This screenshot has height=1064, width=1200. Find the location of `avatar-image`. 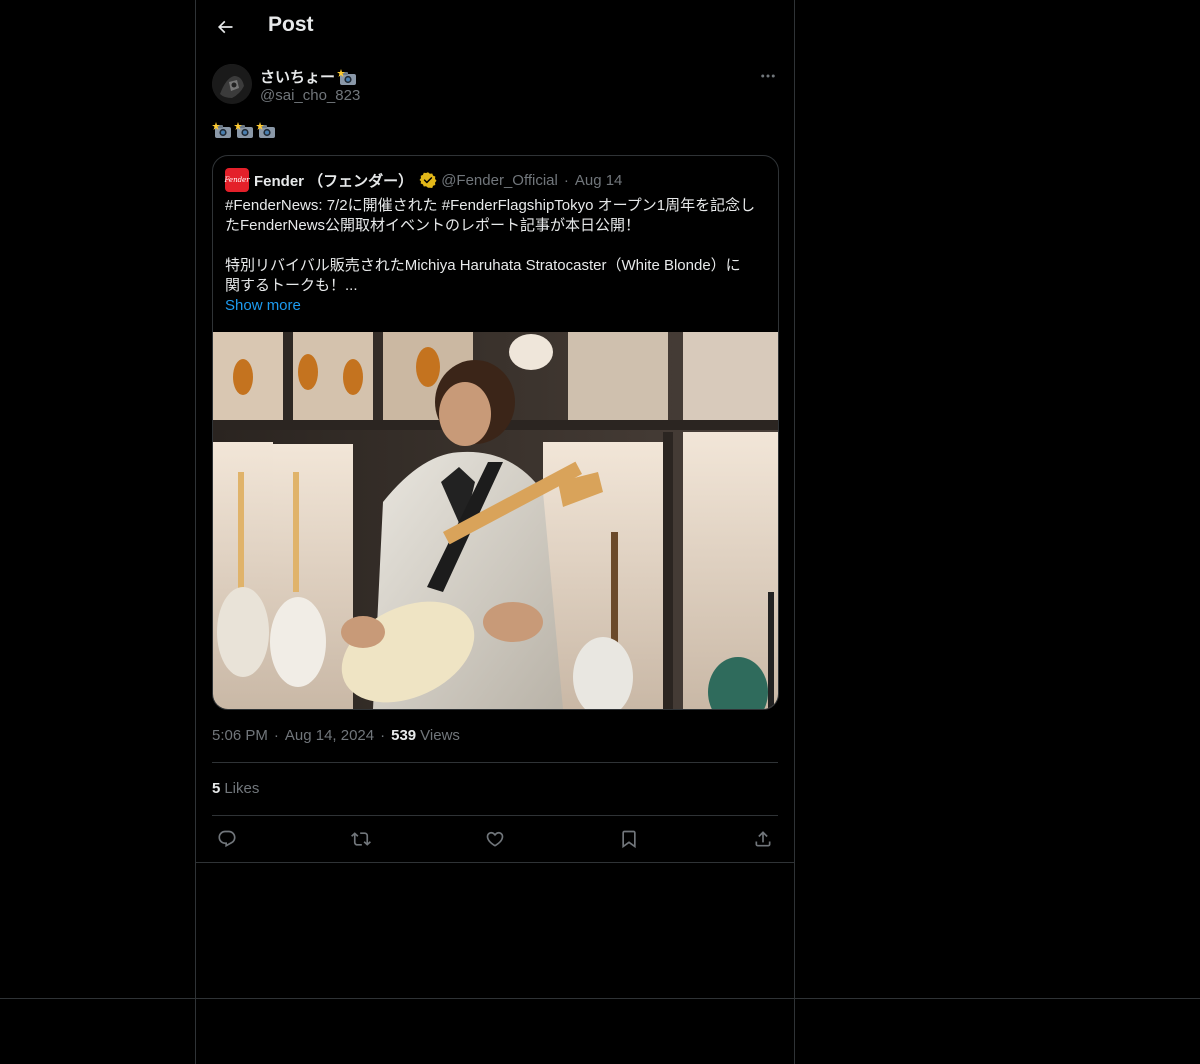

avatar-image is located at coordinates (232, 84).